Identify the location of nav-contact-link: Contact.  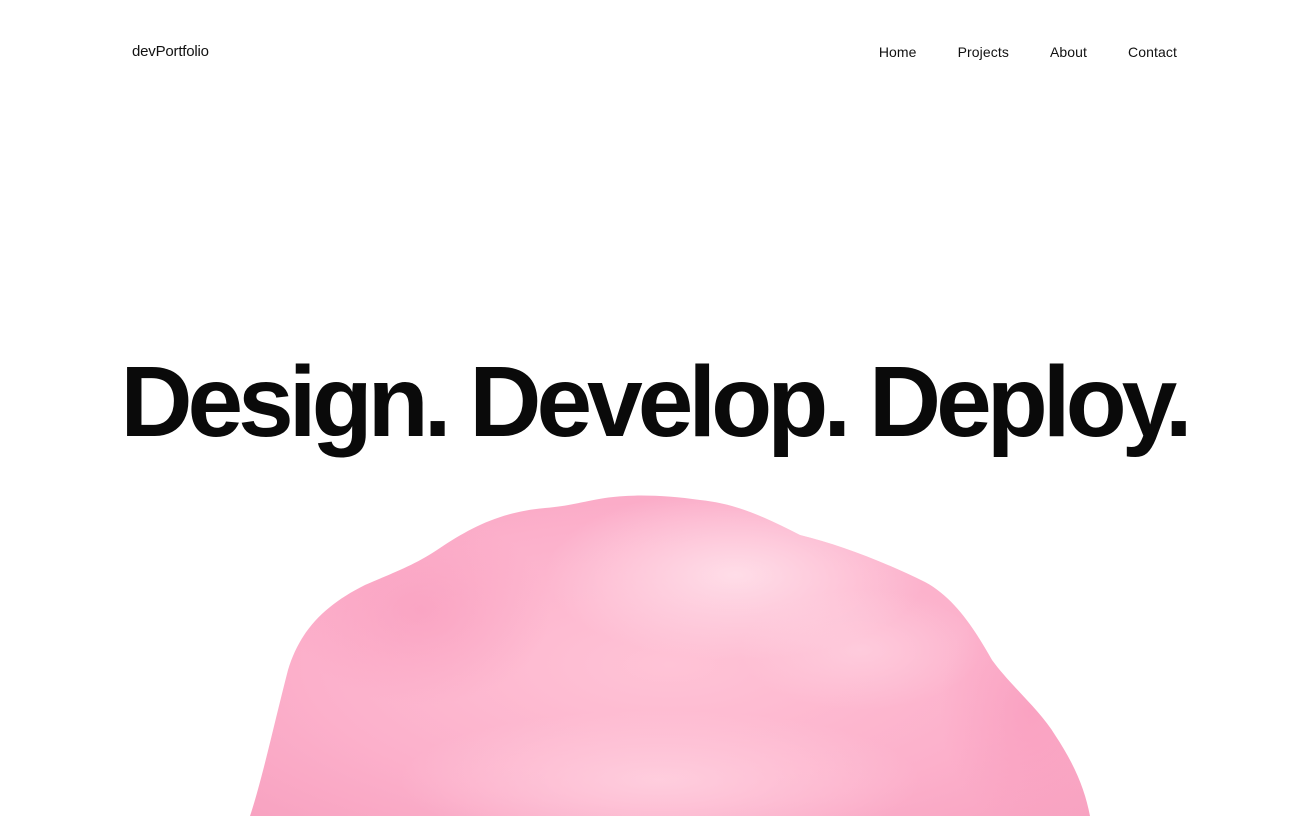
(1152, 52).